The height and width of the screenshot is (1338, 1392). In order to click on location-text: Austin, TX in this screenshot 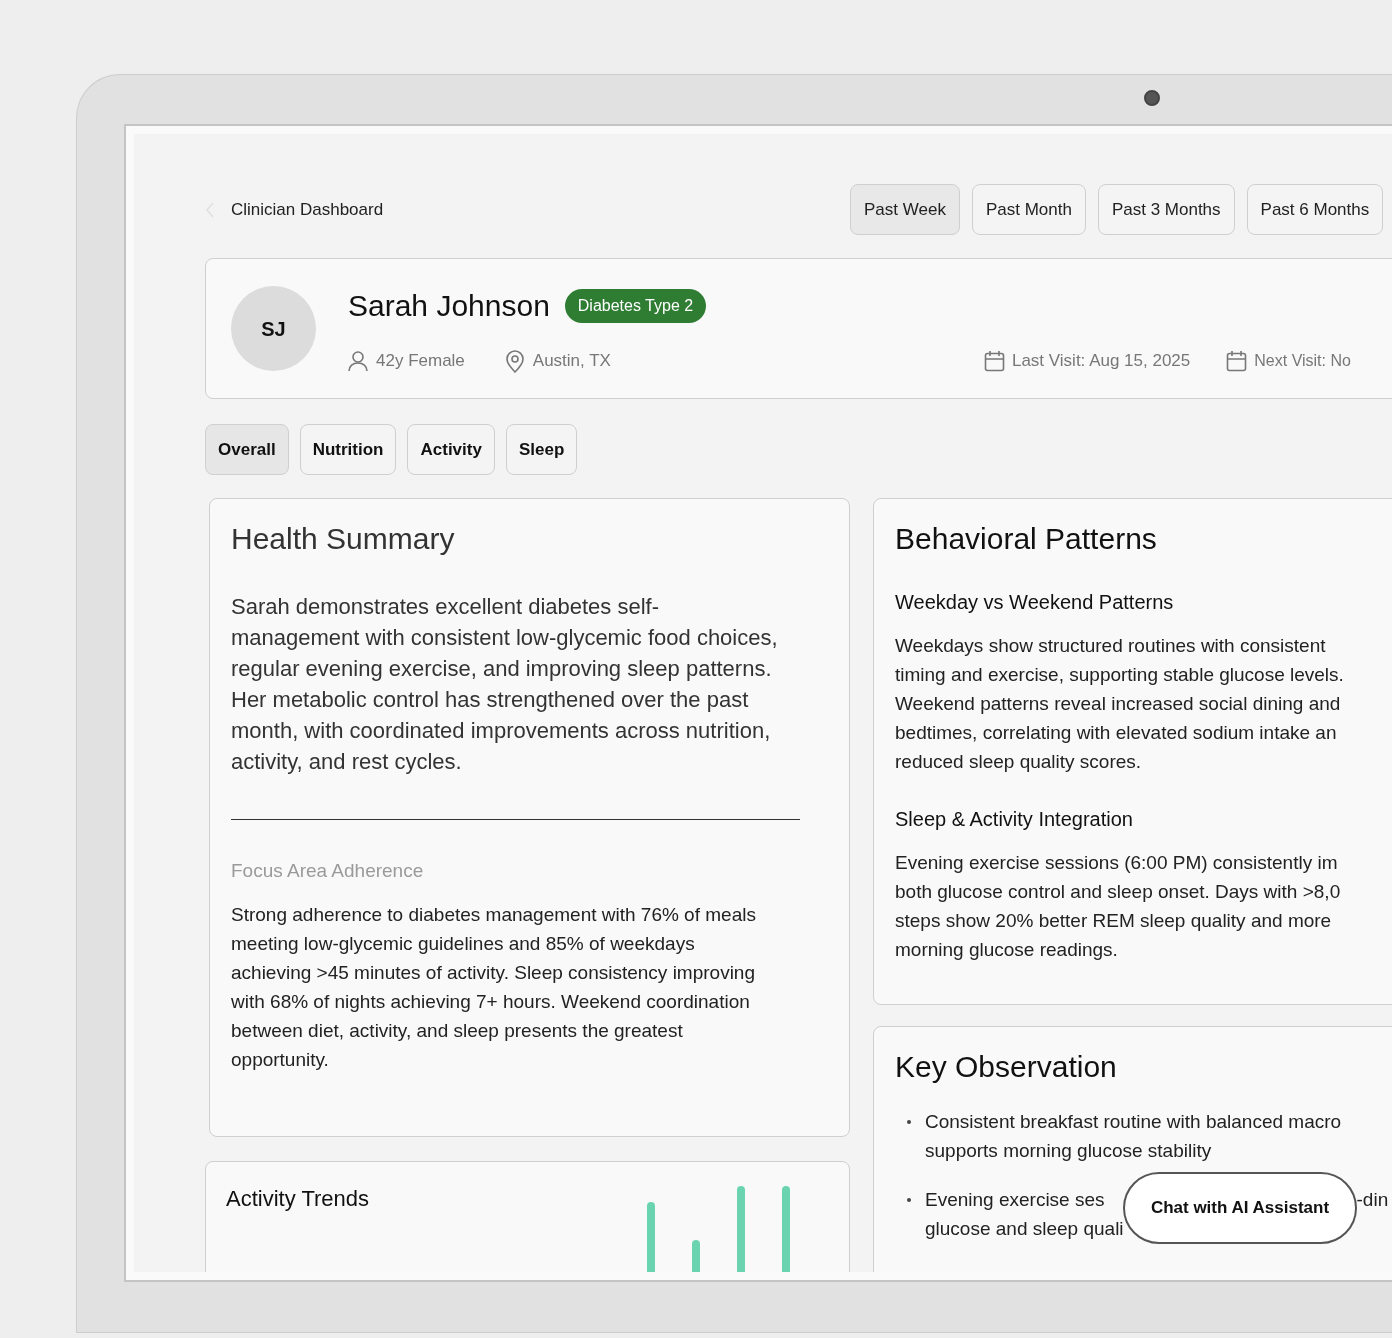, I will do `click(571, 361)`.